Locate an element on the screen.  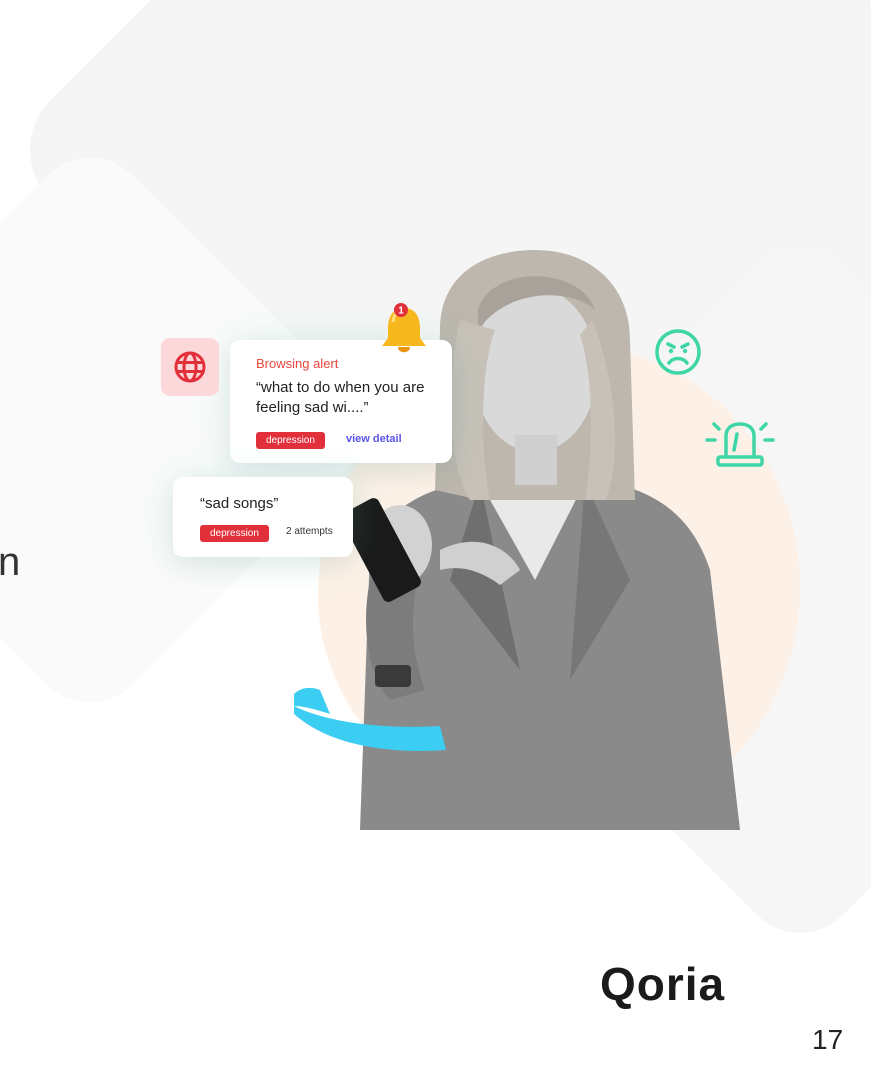
siren-icon is located at coordinates (740, 444).